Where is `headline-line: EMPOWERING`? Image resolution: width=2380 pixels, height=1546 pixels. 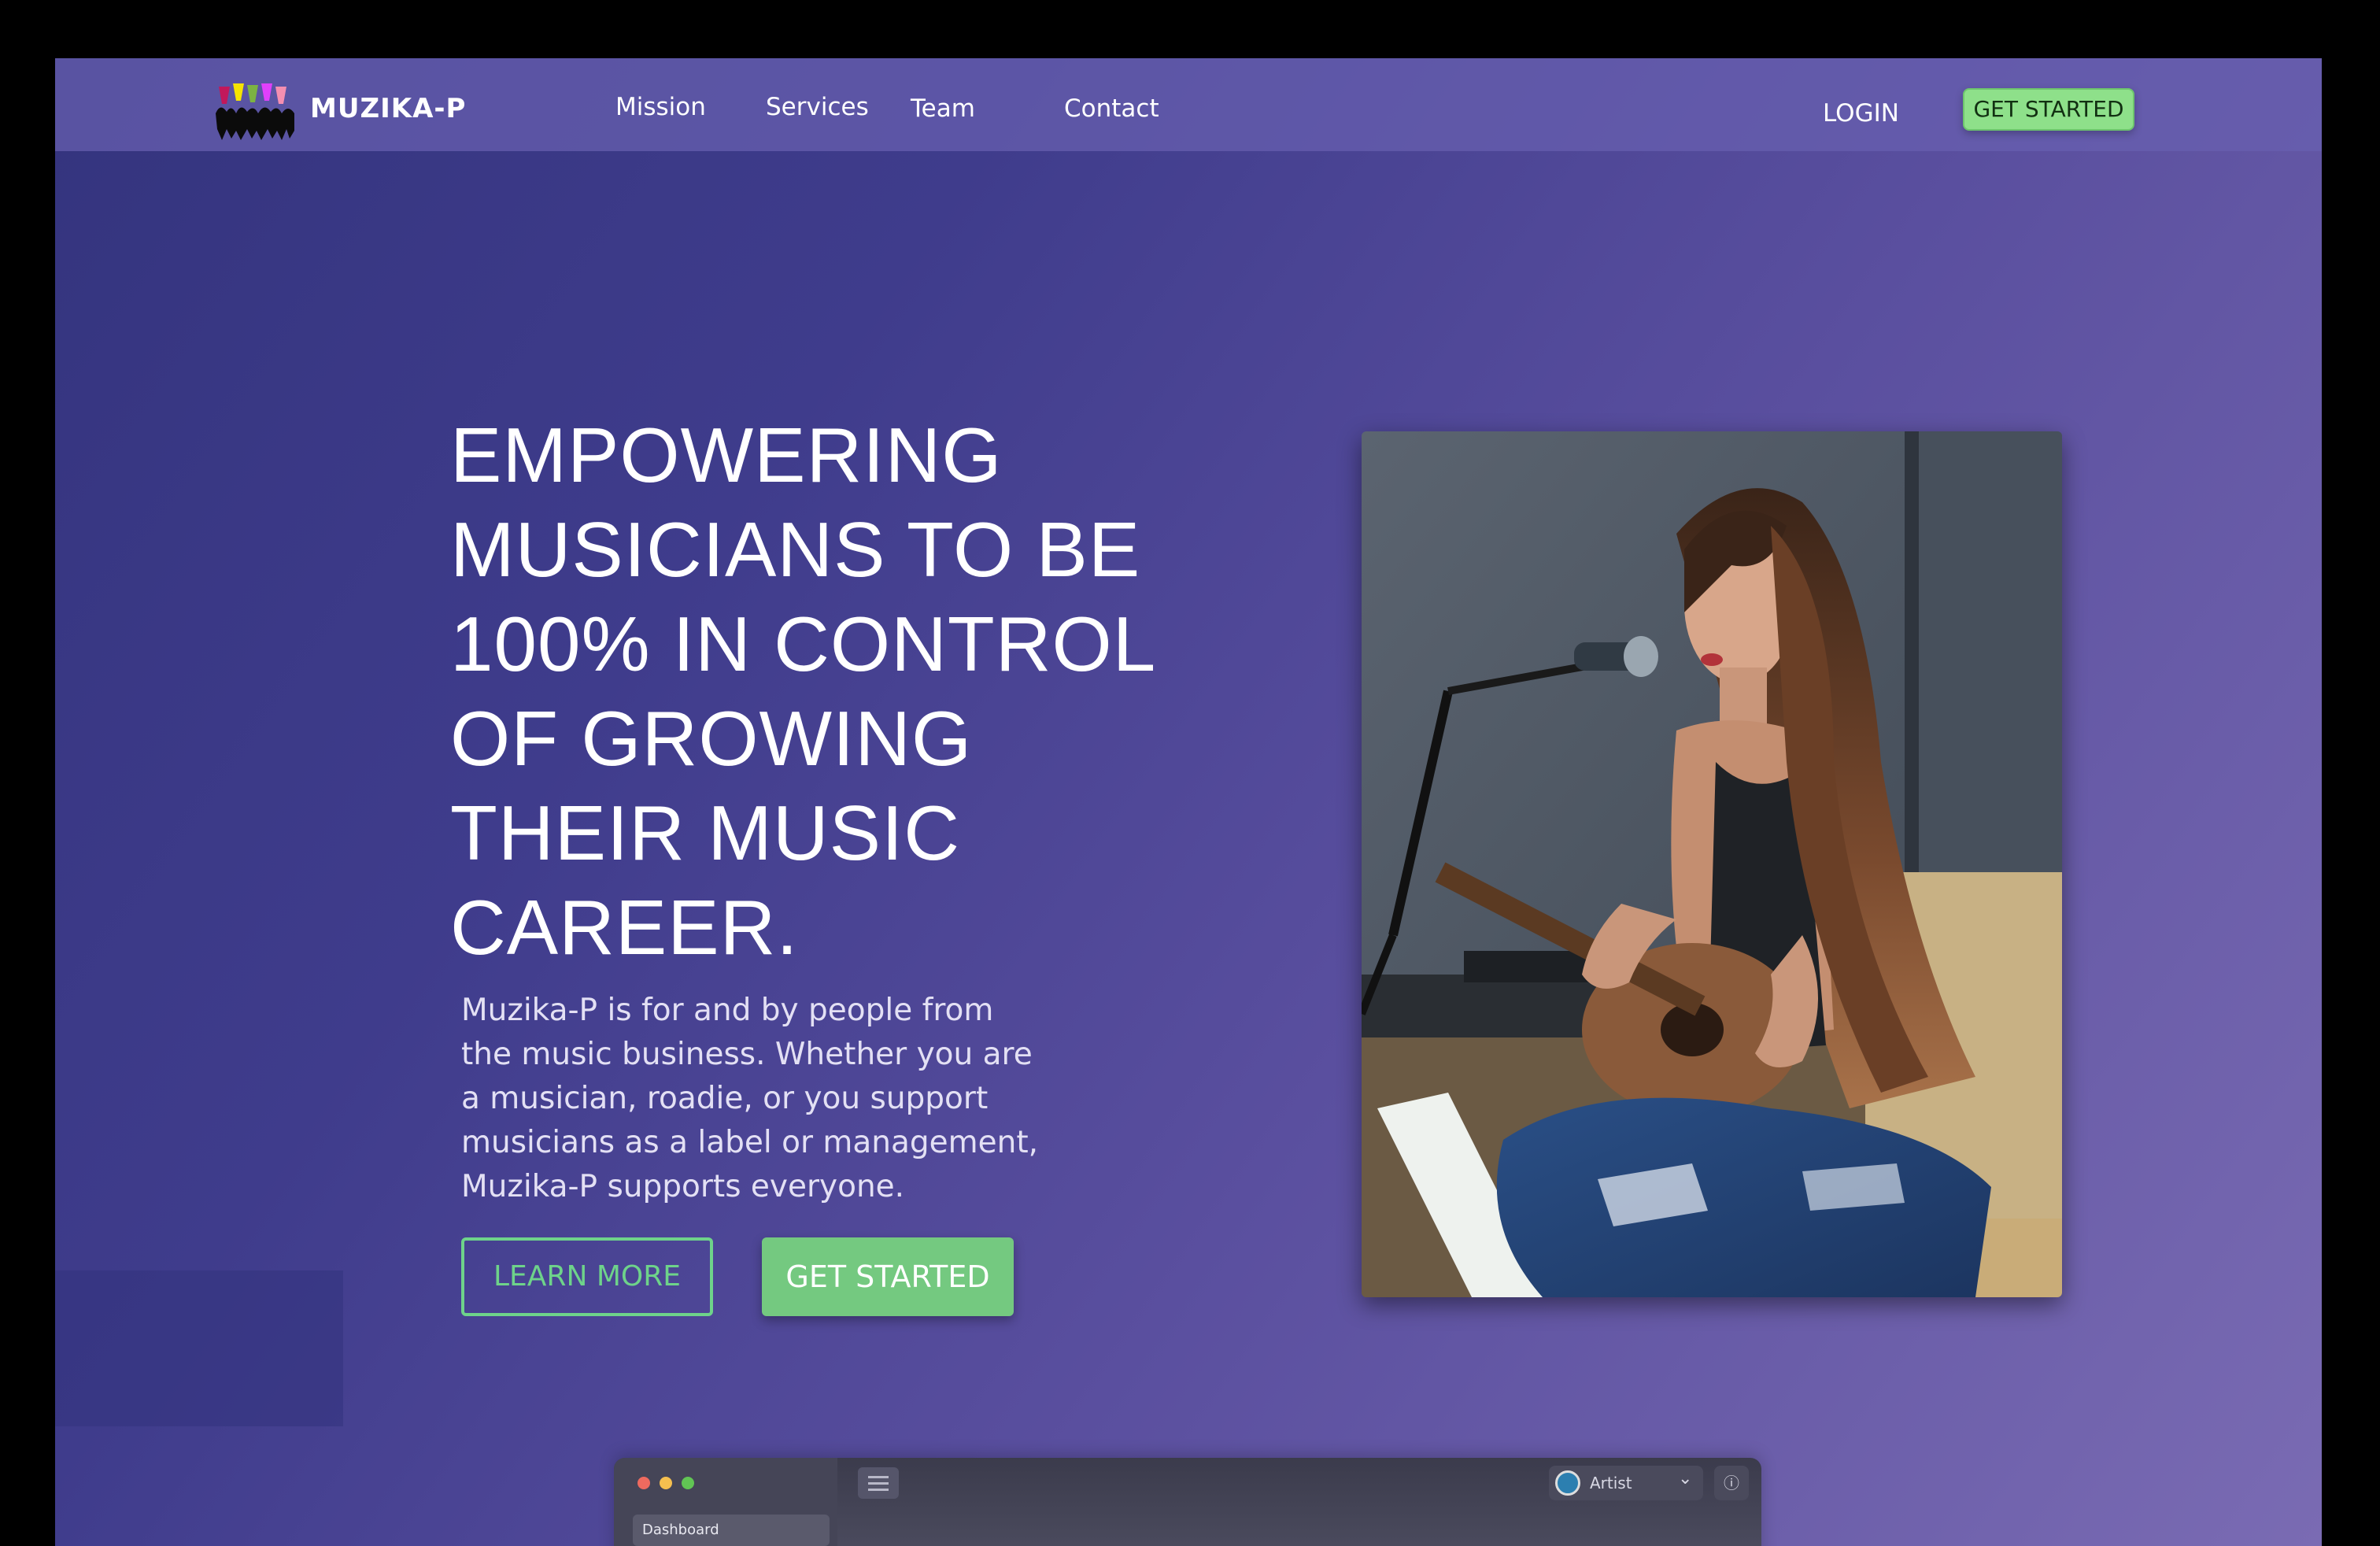
headline-line: EMPOWERING is located at coordinates (726, 455).